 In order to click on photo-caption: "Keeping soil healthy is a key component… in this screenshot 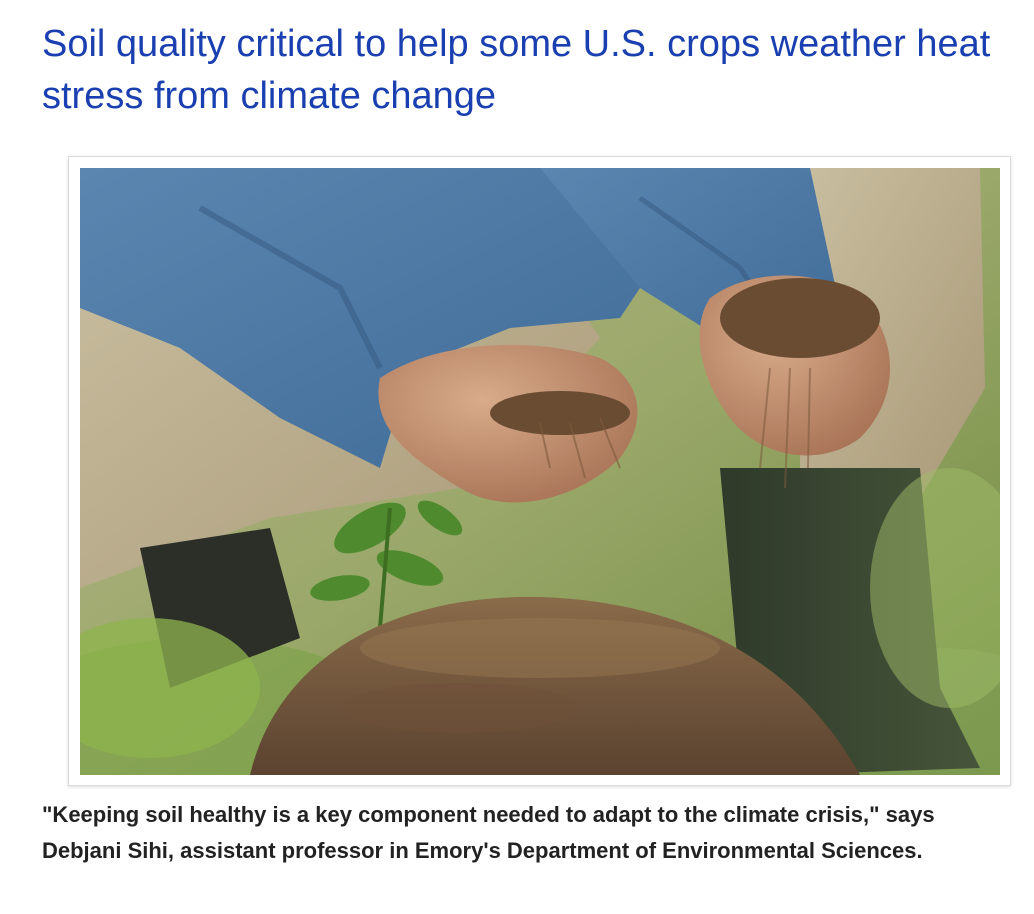, I will do `click(488, 832)`.